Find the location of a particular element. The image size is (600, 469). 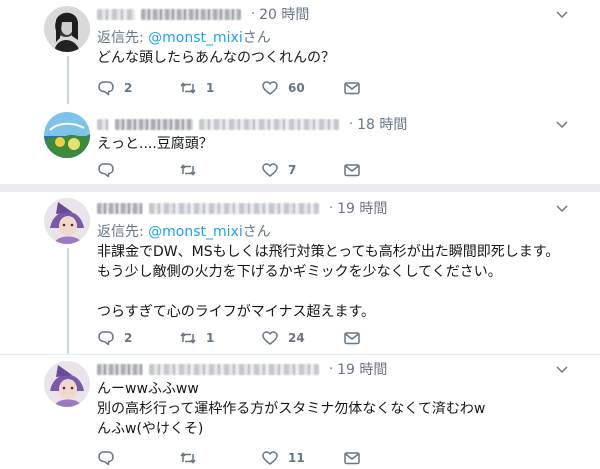

tweet-text-line: えっと....豆腐頭？ is located at coordinates (155, 144).